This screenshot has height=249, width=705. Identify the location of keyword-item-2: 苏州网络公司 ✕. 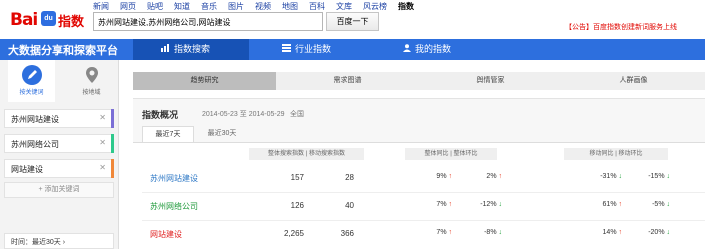
(59, 143).